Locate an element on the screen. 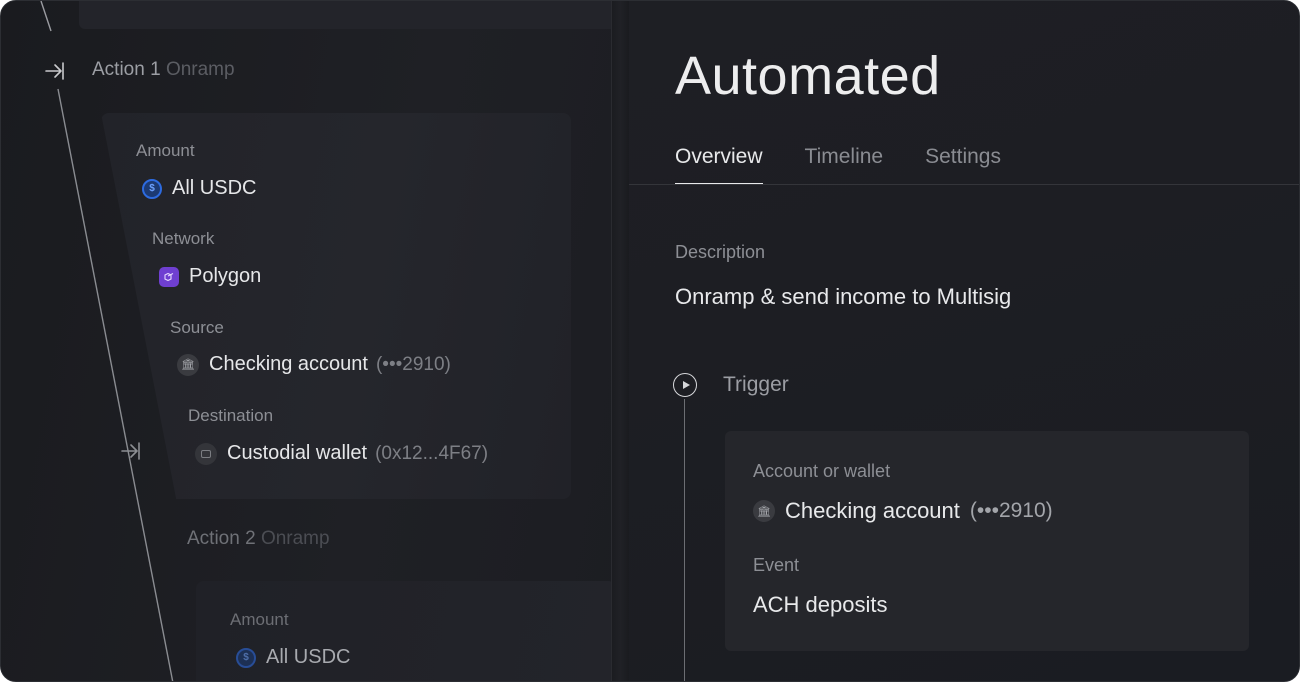  polygon-icon is located at coordinates (169, 276).